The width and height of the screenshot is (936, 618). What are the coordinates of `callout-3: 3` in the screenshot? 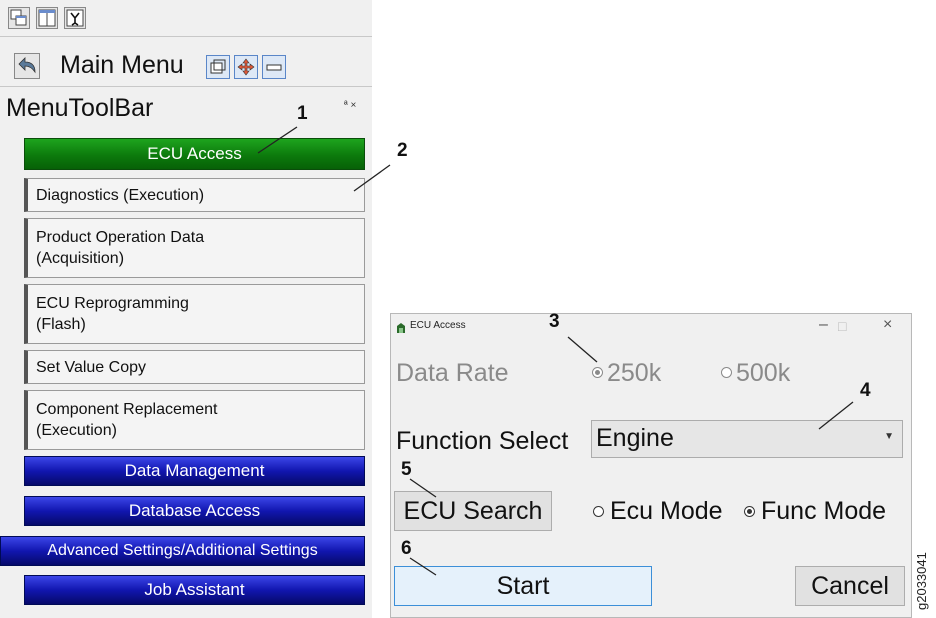 It's located at (554, 321).